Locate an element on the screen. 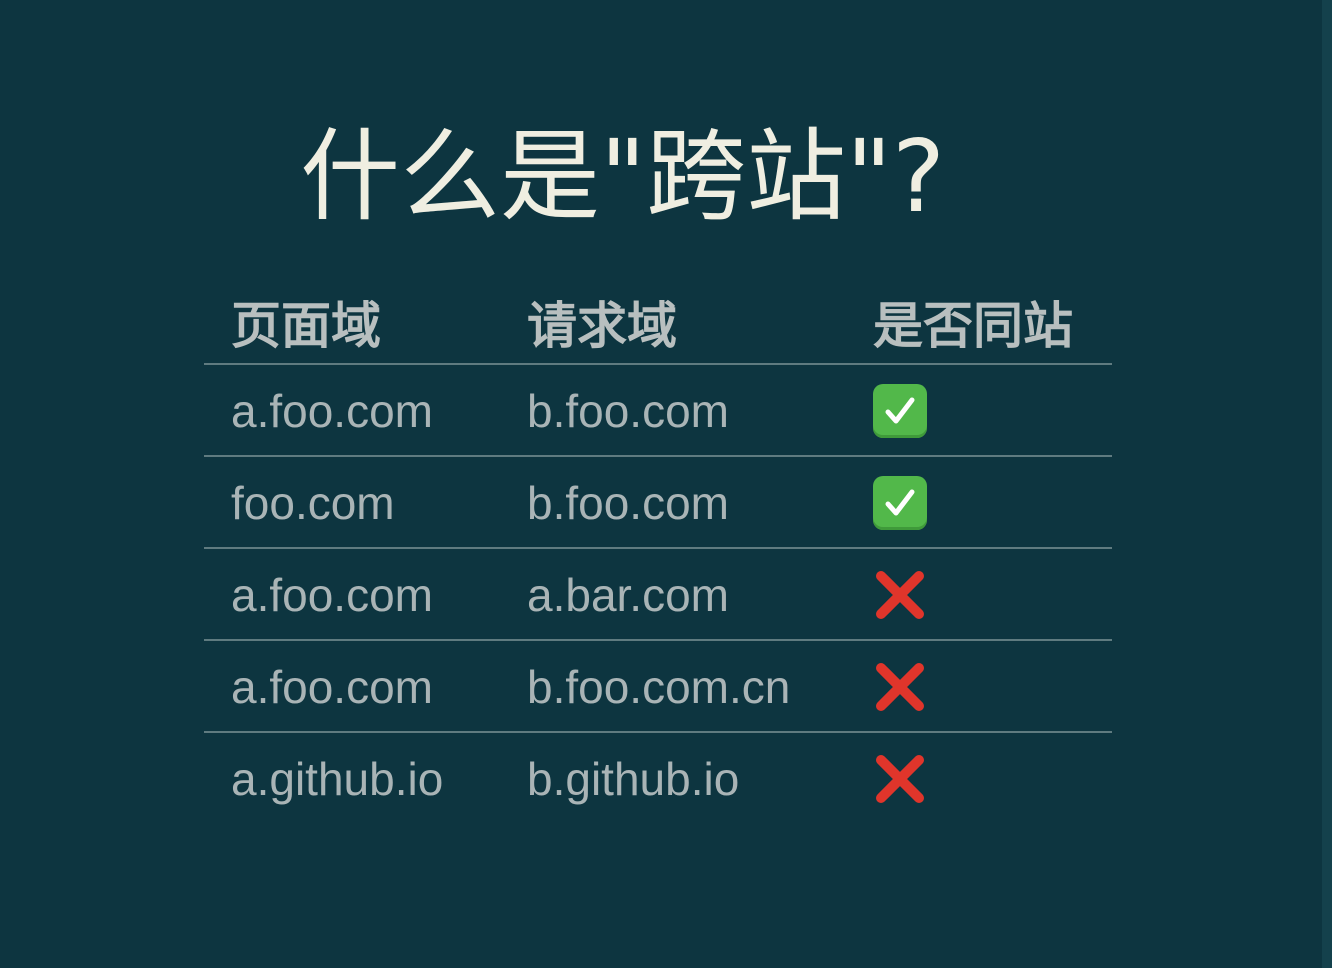  request-domain-cell: b.github.io is located at coordinates (633, 779).